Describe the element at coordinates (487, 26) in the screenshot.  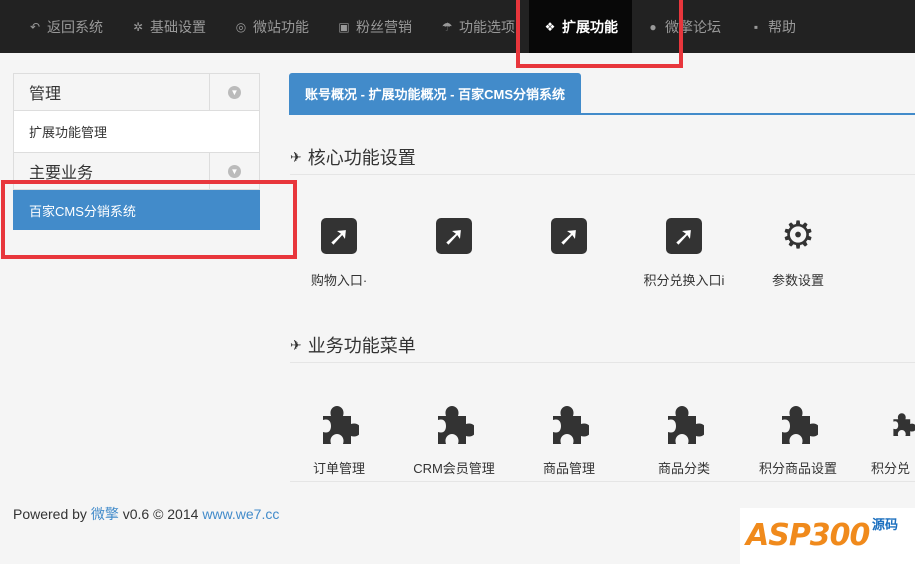
I see `nav-label: 功能选项` at that location.